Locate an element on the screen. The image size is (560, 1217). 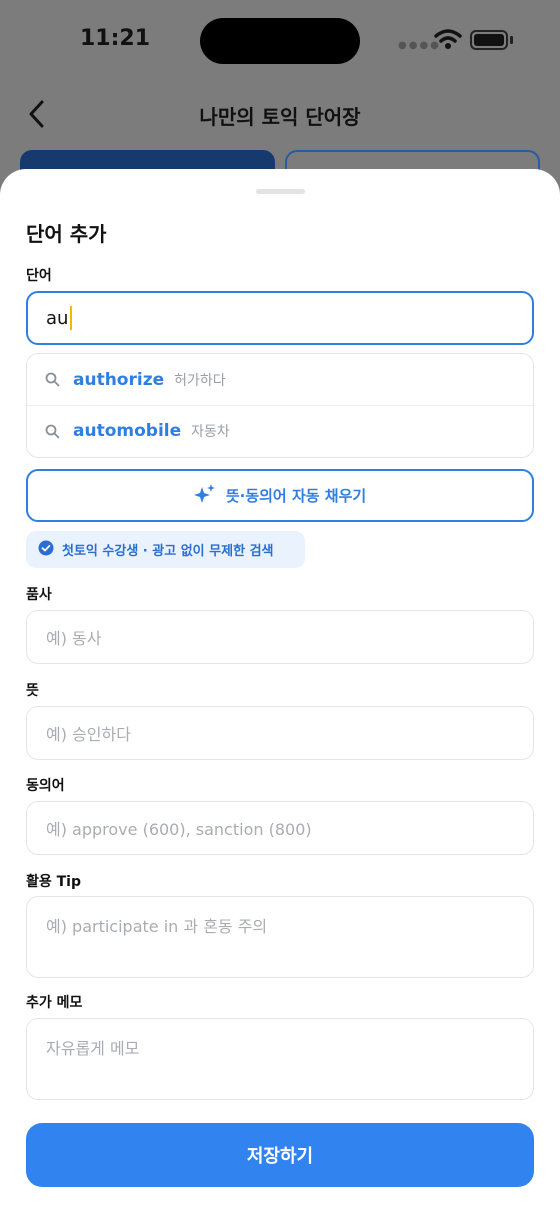
word-input-value: au is located at coordinates (57, 318).